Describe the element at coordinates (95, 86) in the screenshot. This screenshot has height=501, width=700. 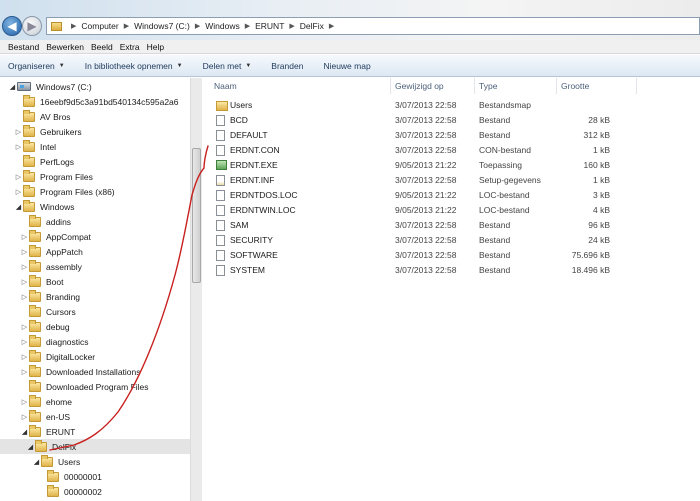
I see `tree-item: ◢ Windows7 (C:)` at that location.